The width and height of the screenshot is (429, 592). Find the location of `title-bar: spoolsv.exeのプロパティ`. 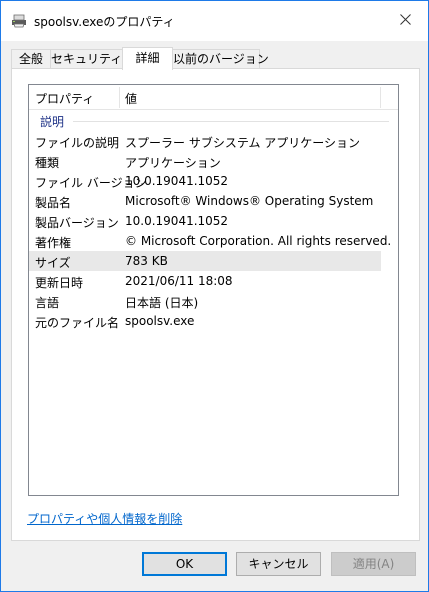

title-bar: spoolsv.exeのプロパティ is located at coordinates (214, 21).